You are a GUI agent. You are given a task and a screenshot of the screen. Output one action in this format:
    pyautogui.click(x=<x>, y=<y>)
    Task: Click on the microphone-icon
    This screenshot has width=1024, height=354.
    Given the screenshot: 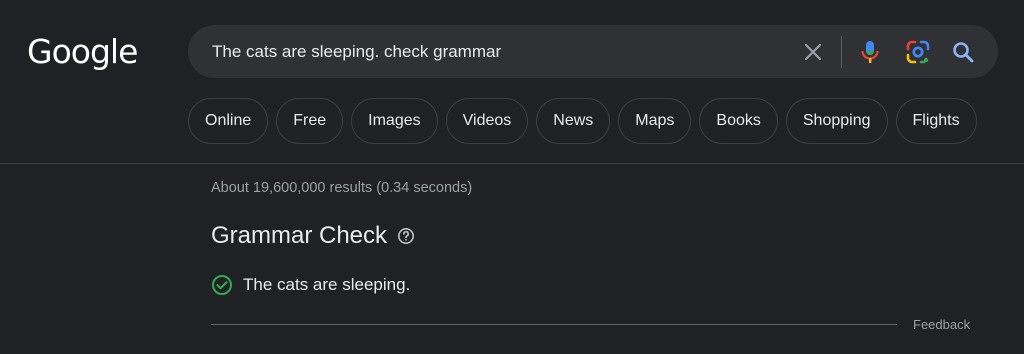 What is the action you would take?
    pyautogui.click(x=870, y=52)
    